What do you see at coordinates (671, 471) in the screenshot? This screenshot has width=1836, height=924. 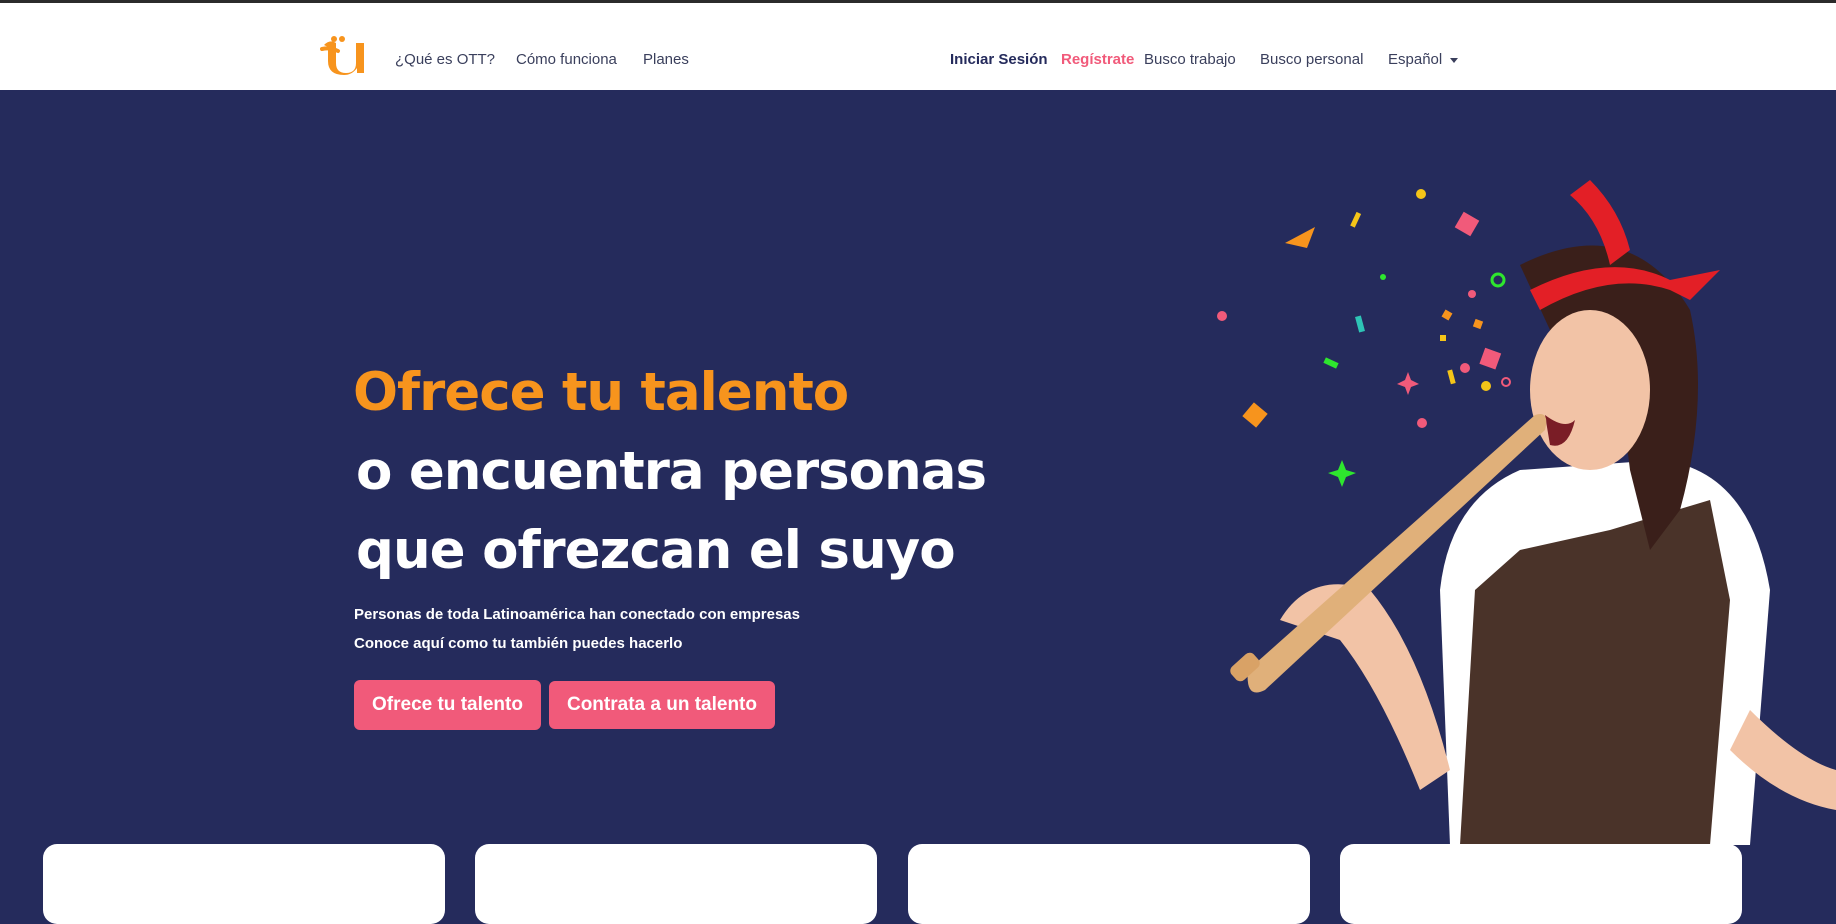 I see `hero-title-line-2: o encuentra personas` at bounding box center [671, 471].